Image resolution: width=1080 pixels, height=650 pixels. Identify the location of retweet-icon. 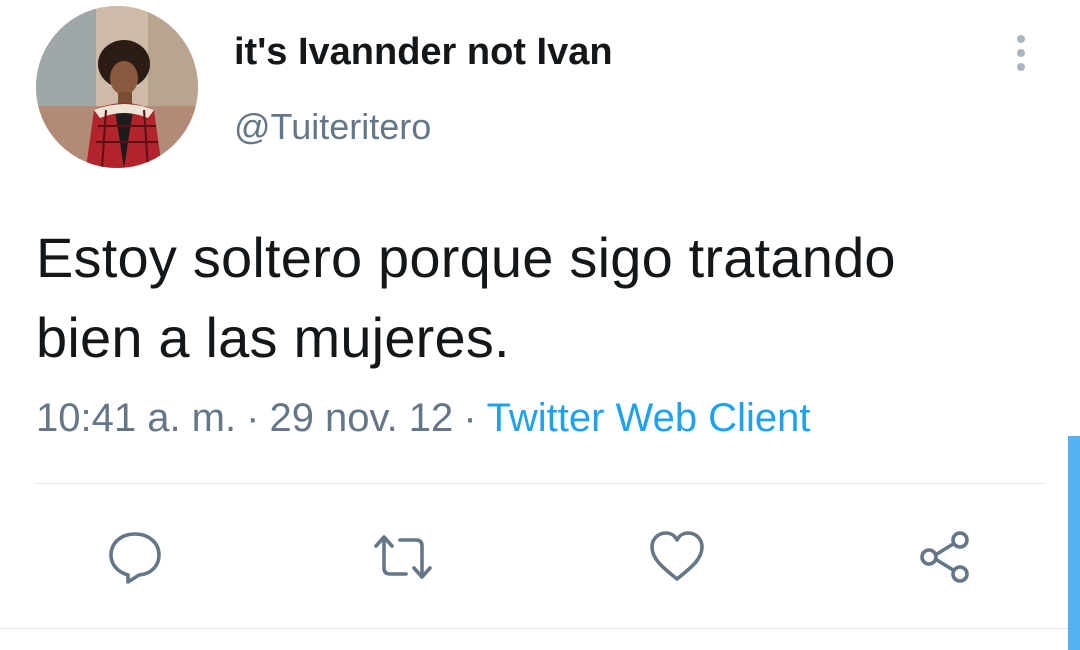
(403, 557).